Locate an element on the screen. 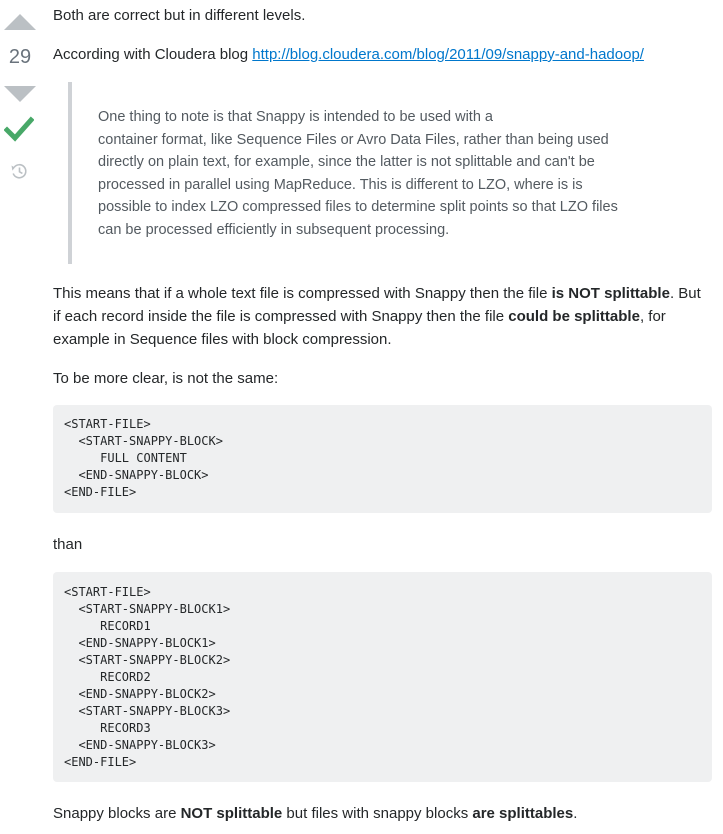 This screenshot has height=834, width=723. blockquote-bar is located at coordinates (70, 173).